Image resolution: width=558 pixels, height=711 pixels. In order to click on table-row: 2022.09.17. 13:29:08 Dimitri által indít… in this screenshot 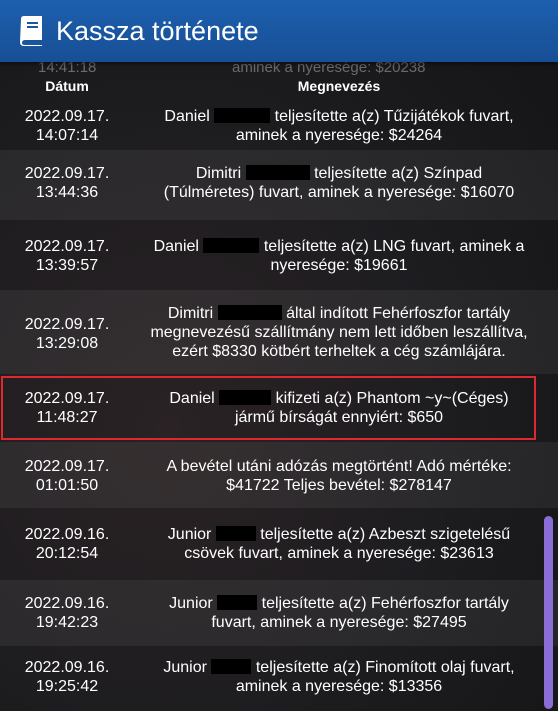, I will do `click(279, 332)`.